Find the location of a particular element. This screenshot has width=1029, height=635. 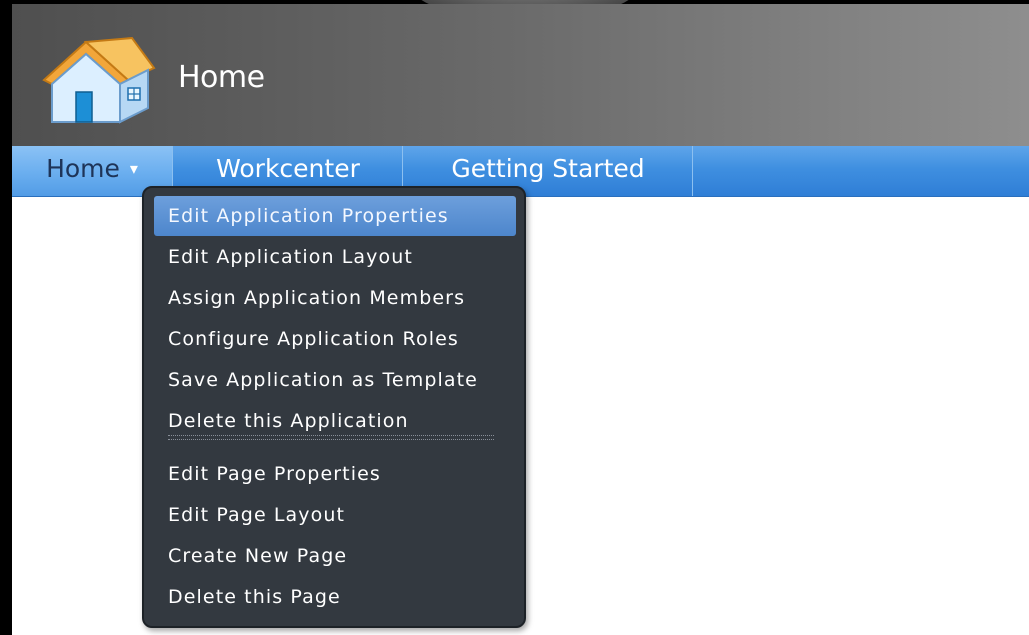

house-icon is located at coordinates (99, 80).